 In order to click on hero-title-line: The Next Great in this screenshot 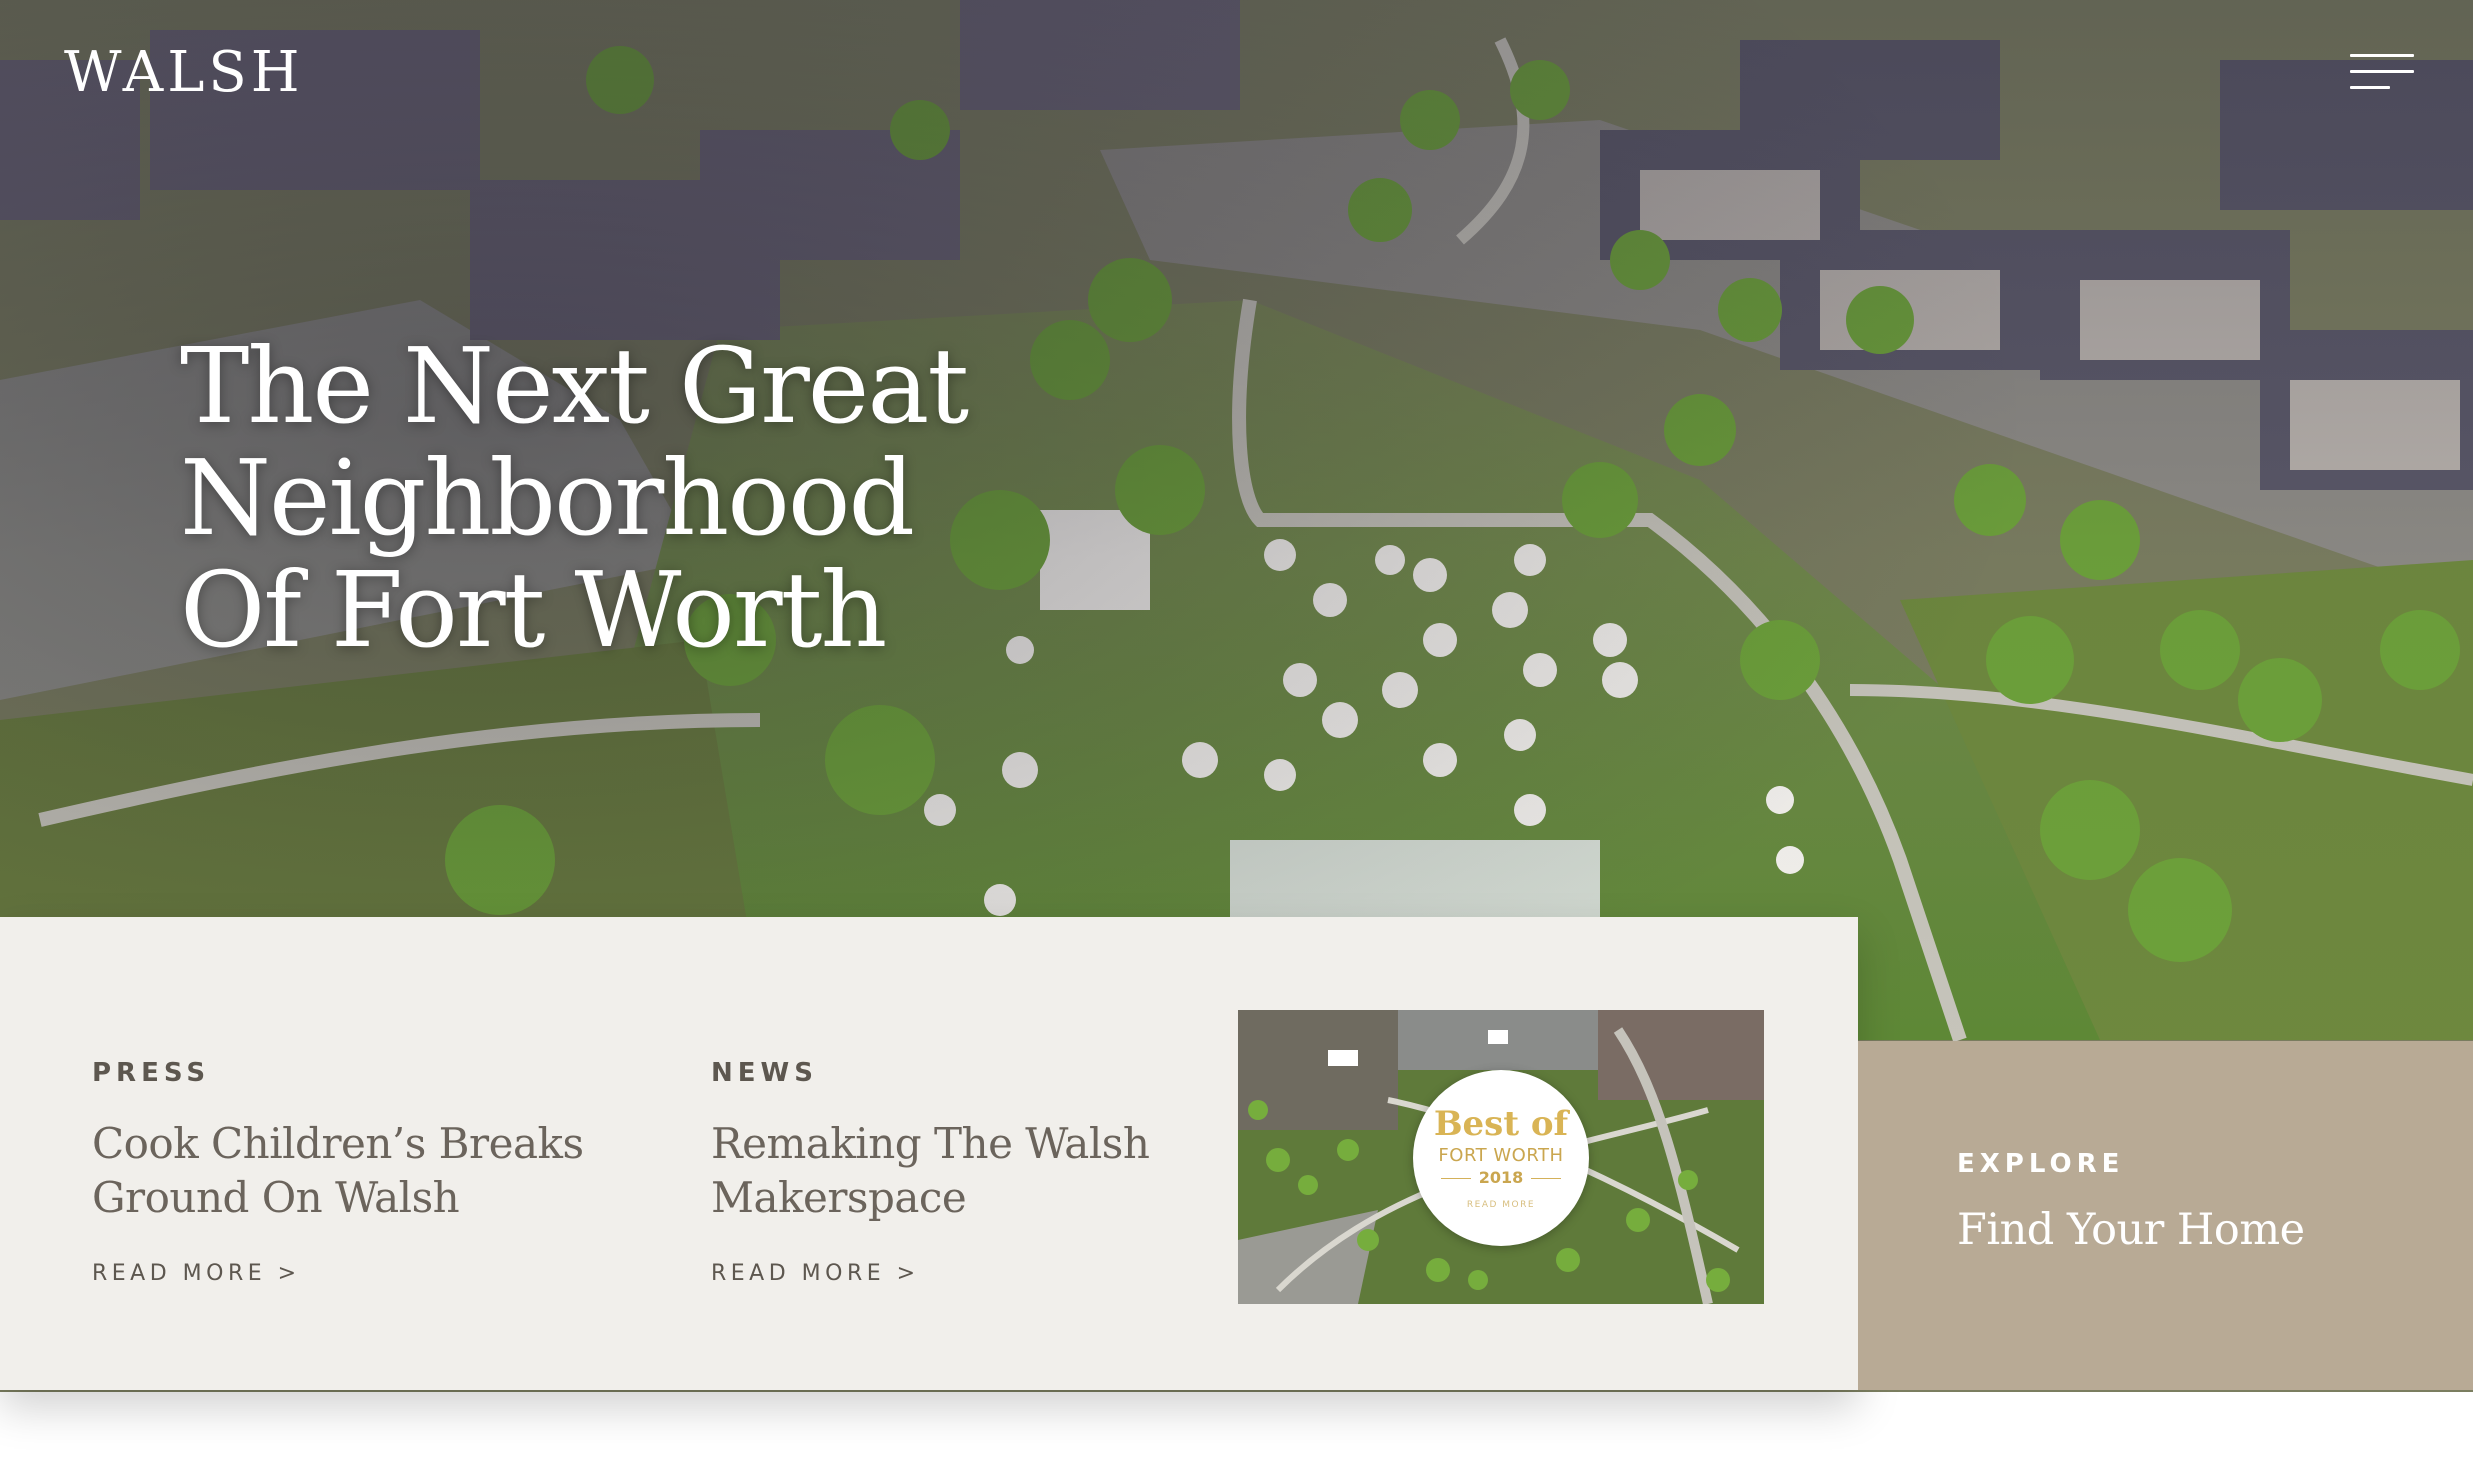, I will do `click(574, 386)`.